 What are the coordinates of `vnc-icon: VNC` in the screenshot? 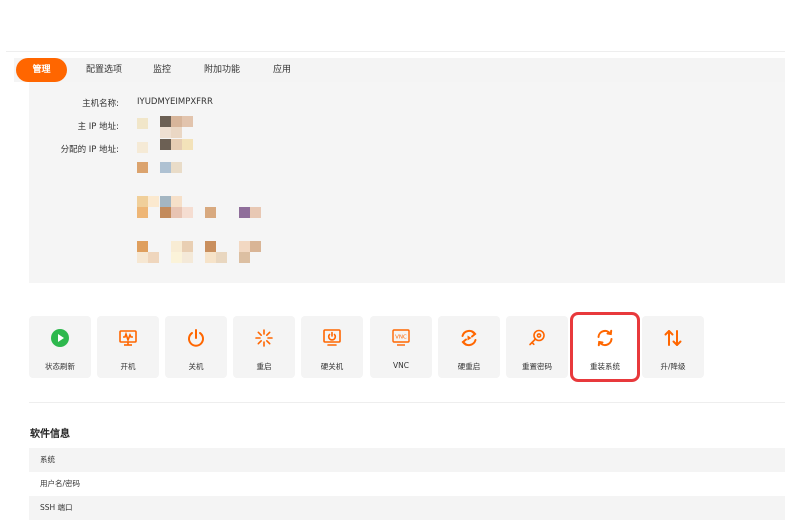 It's located at (401, 337).